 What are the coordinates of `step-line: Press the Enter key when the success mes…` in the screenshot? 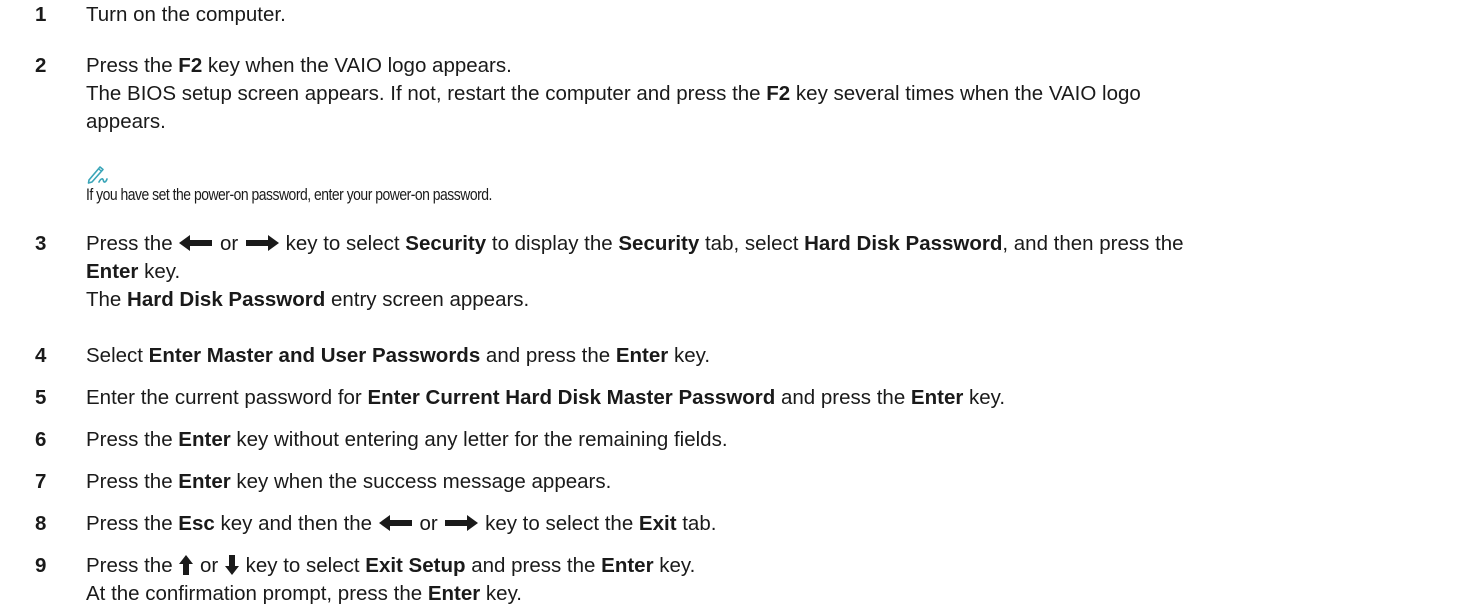 It's located at (771, 482).